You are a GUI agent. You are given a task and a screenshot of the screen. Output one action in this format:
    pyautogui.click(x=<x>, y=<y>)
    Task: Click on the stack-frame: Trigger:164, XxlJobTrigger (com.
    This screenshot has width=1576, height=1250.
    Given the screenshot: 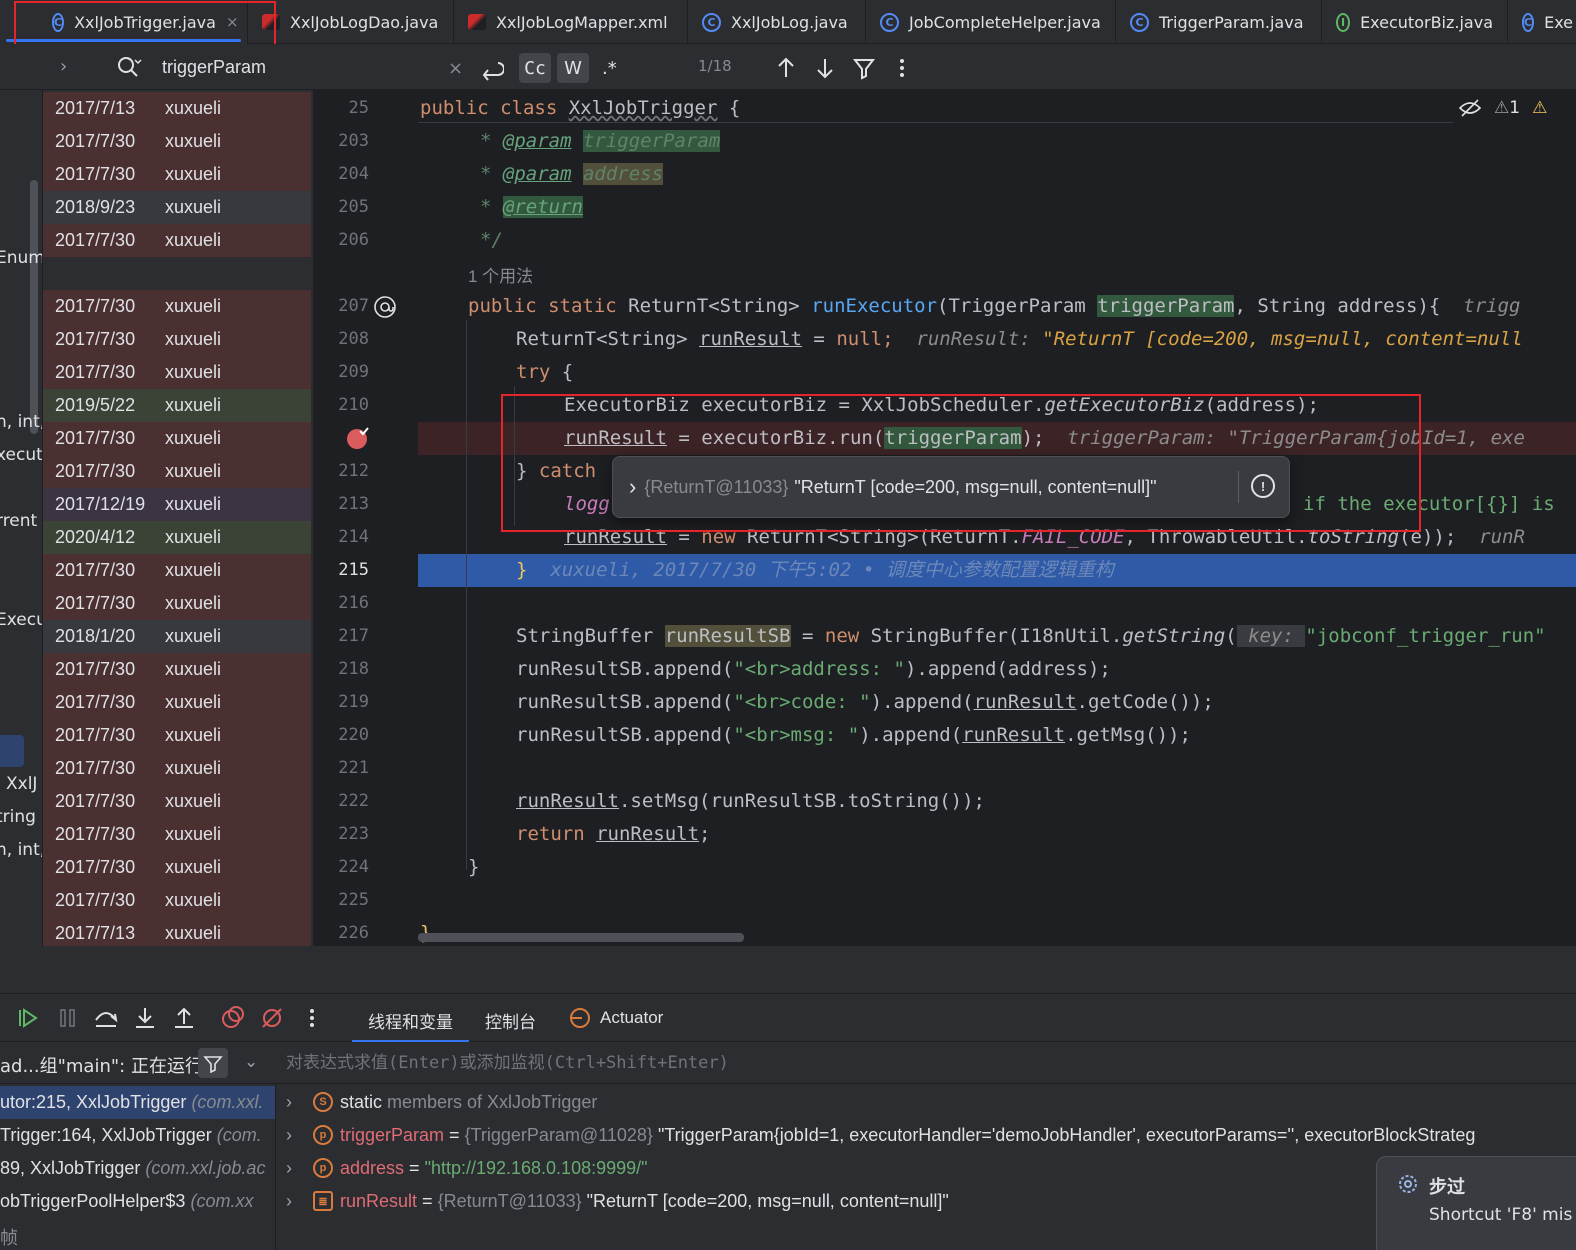 What is the action you would take?
    pyautogui.click(x=137, y=1135)
    